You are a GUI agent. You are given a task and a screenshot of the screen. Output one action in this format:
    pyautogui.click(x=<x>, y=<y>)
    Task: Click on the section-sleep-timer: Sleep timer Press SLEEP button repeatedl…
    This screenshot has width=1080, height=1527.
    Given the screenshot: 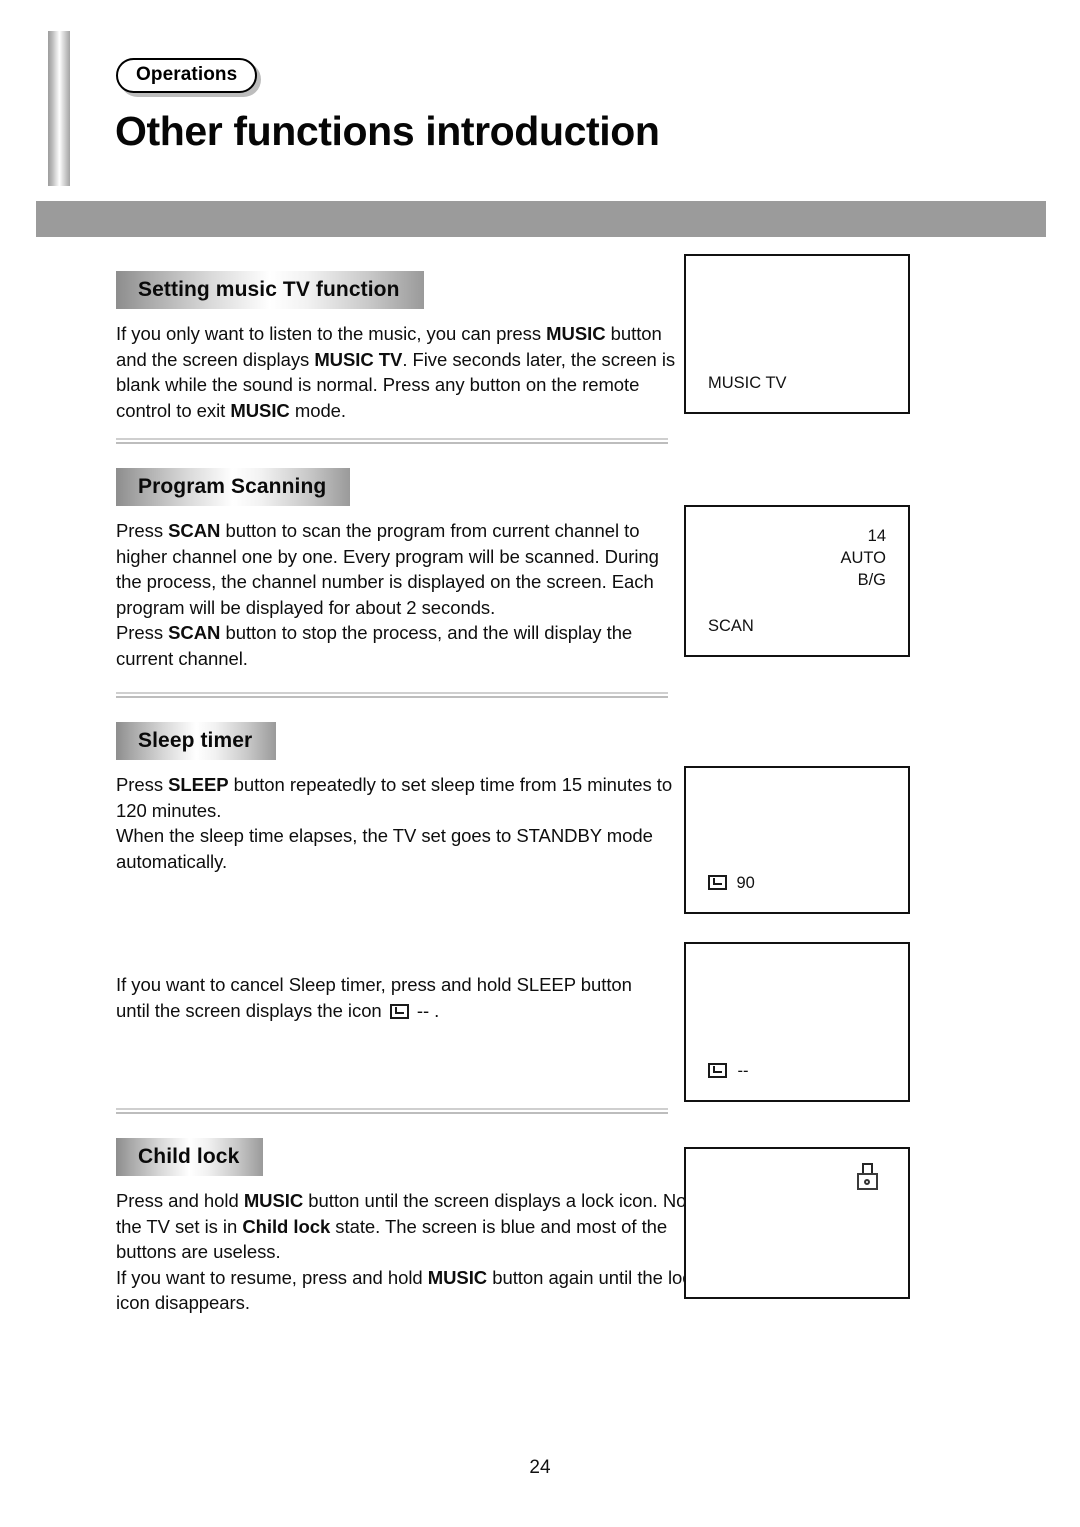 What is the action you would take?
    pyautogui.click(x=399, y=798)
    